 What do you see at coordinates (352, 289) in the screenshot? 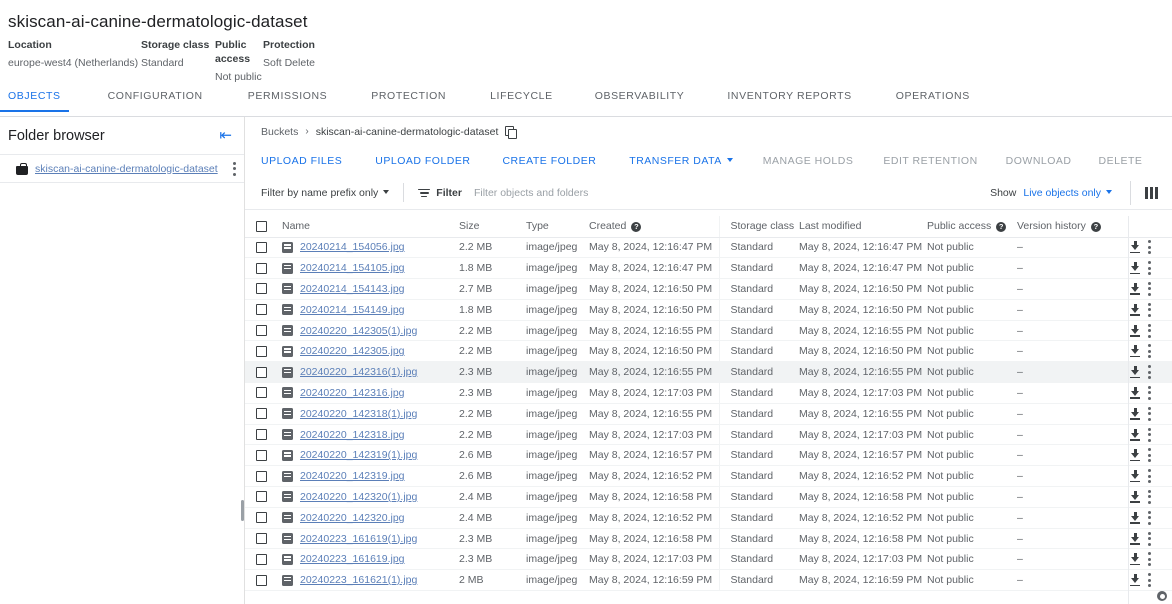
I see `object-name-link: 20240214_154143.jpg` at bounding box center [352, 289].